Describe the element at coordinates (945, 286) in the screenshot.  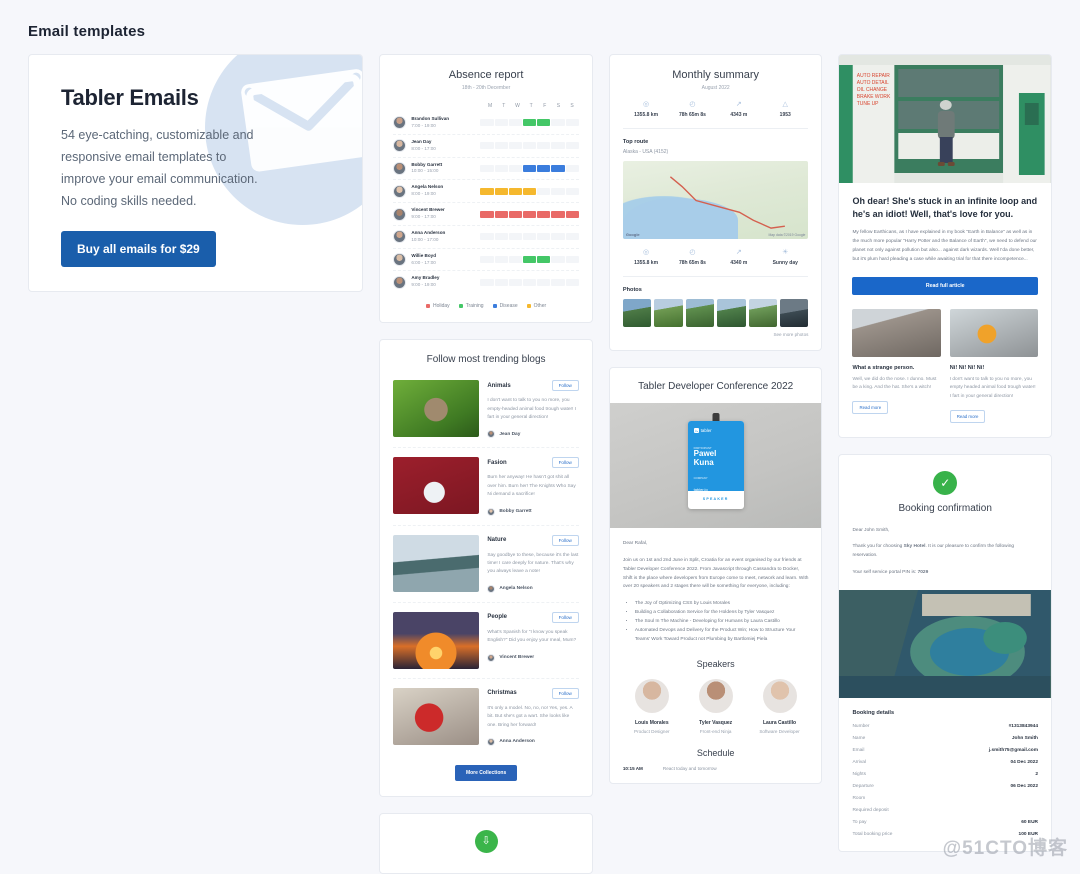
I see `read-full-article-button: Read full article` at that location.